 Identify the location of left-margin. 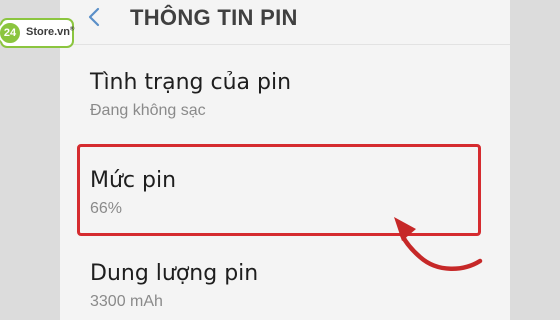
(30, 160).